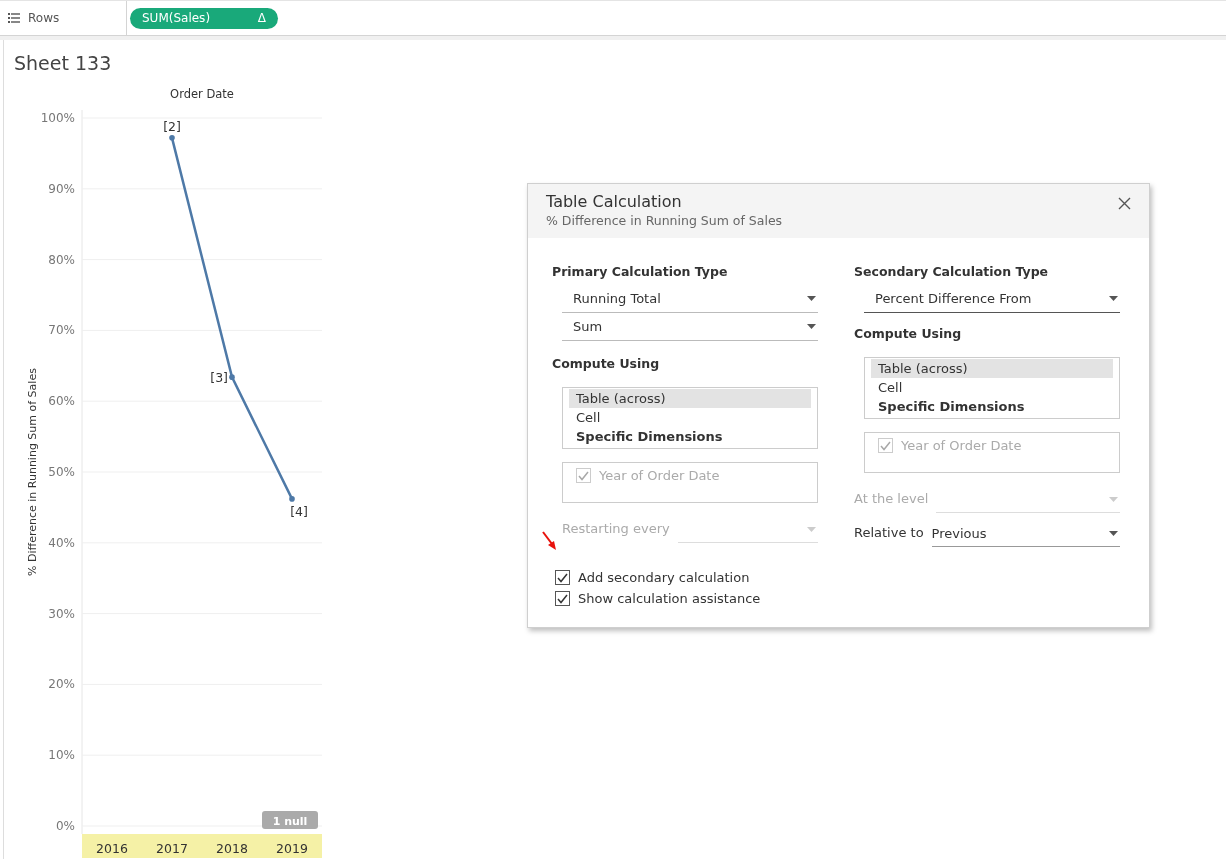 The width and height of the screenshot is (1226, 859). Describe the element at coordinates (664, 220) in the screenshot. I see `dialog-subtitle: % Difference in Running Sum of Sales` at that location.